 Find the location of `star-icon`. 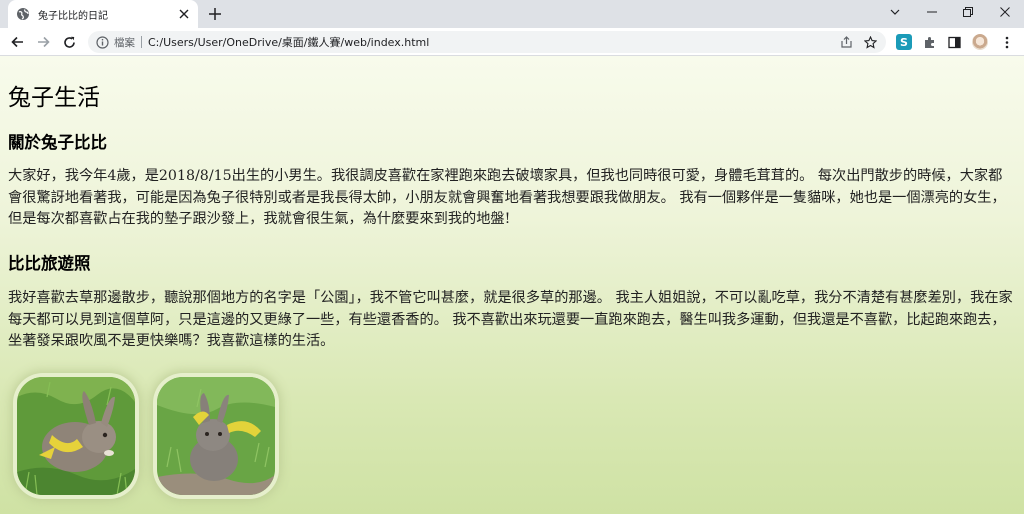

star-icon is located at coordinates (870, 42).